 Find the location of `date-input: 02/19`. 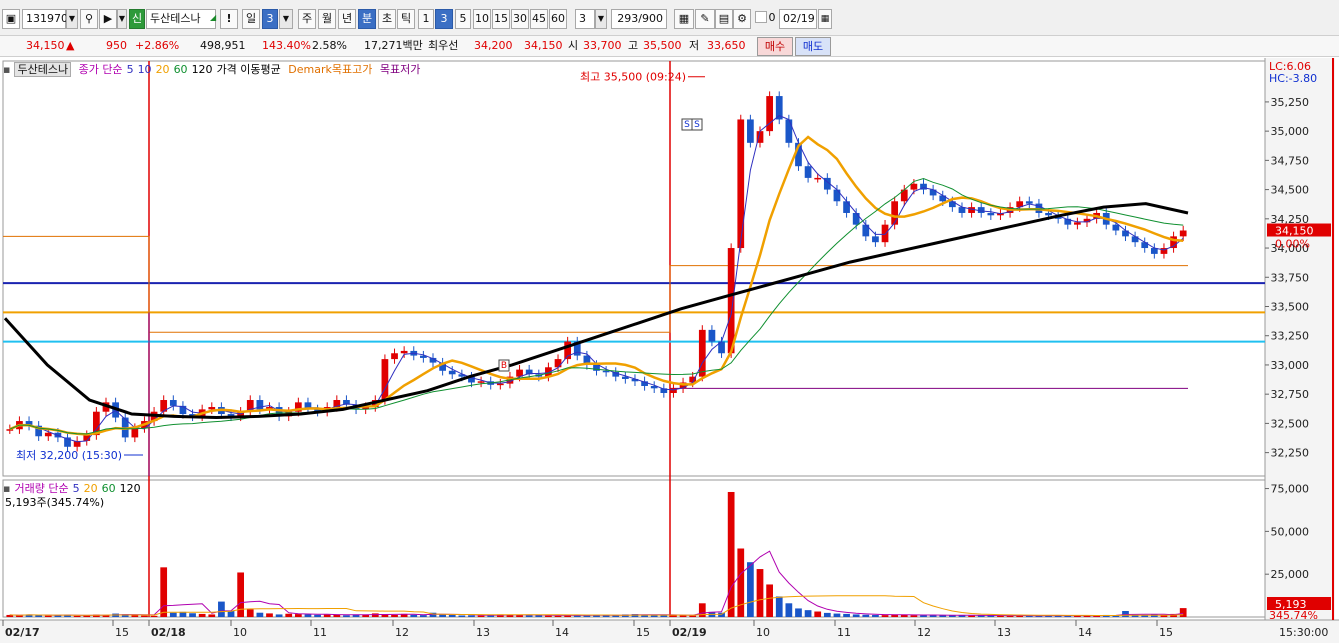

date-input: 02/19 is located at coordinates (798, 19).